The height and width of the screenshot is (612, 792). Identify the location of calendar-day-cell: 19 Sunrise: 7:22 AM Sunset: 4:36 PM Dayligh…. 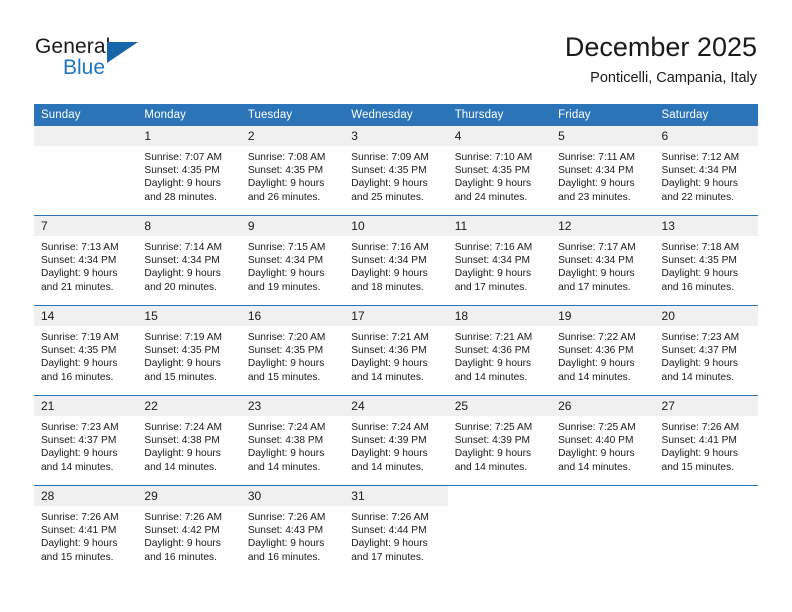
(603, 350).